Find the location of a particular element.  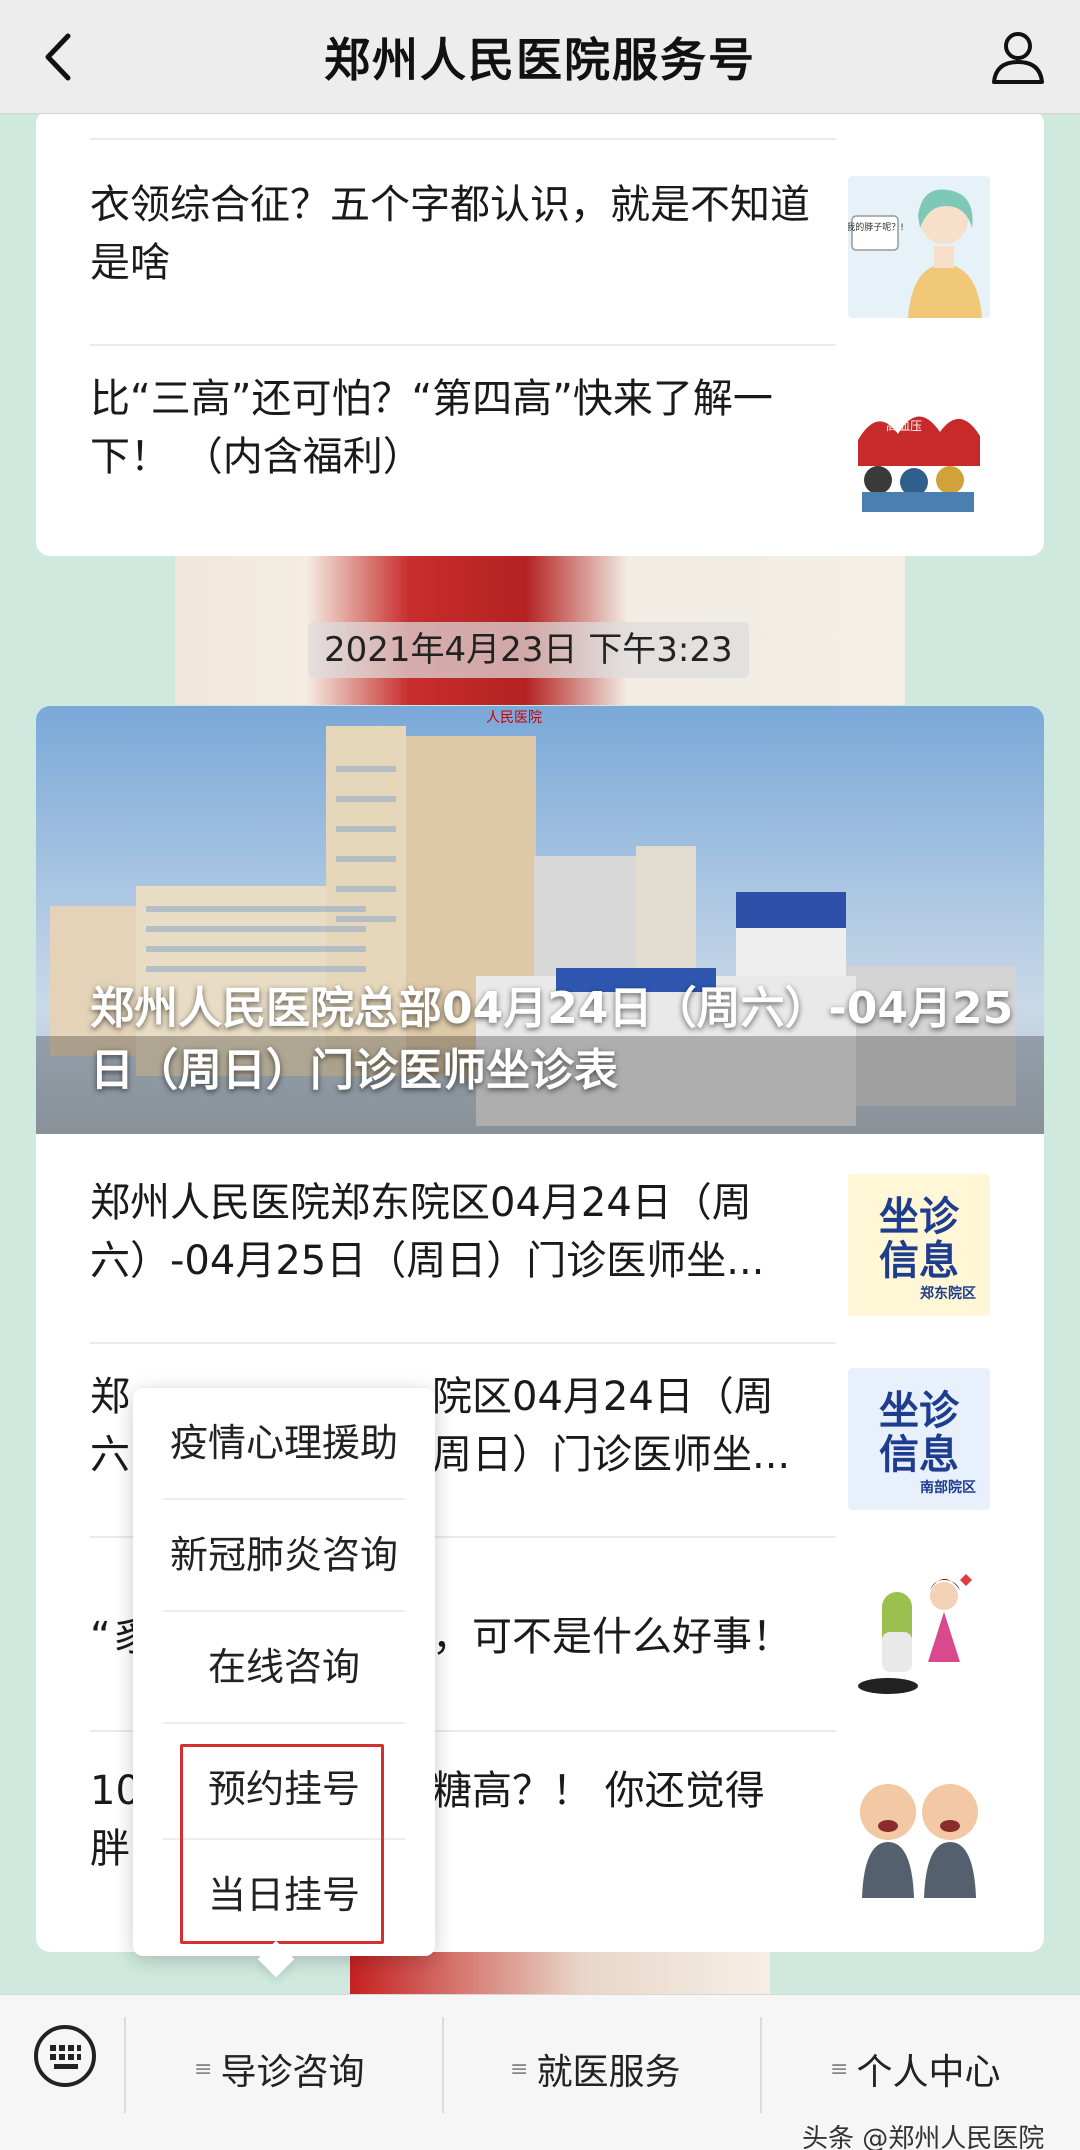

menu-divider is located at coordinates (284, 1723).